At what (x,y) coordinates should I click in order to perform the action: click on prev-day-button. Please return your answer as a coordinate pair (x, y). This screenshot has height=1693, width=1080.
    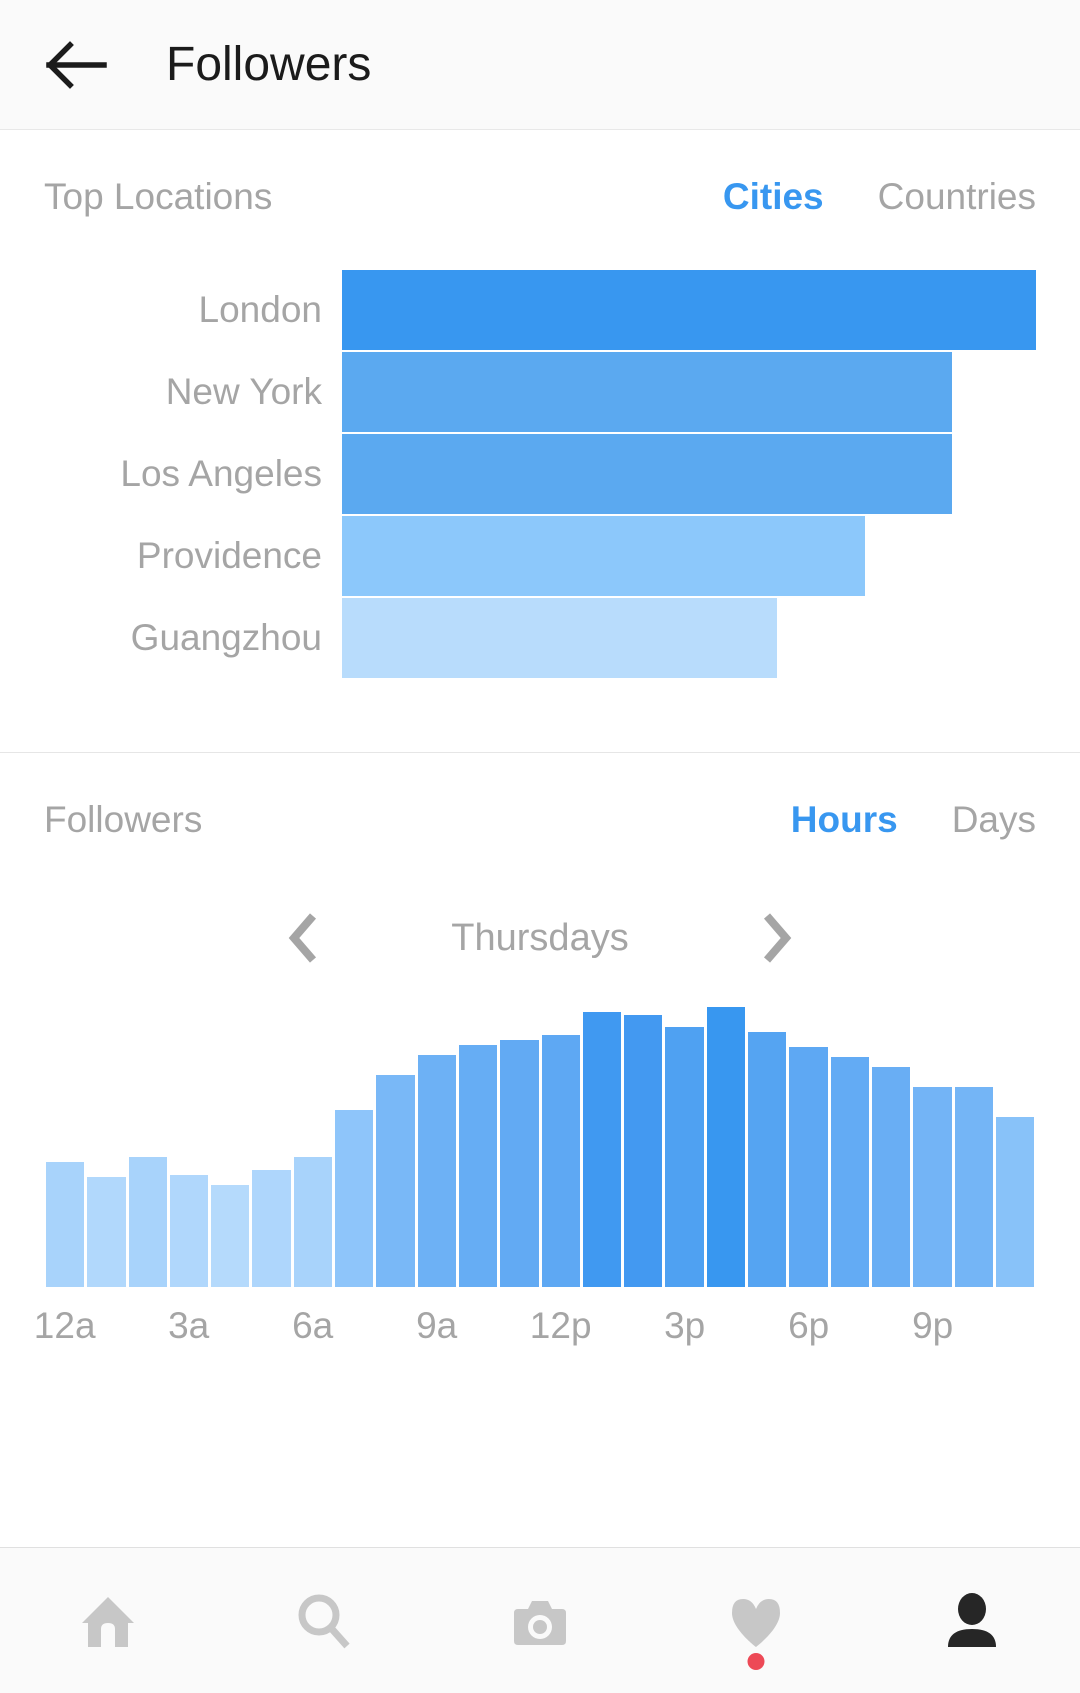
    Looking at the image, I should click on (304, 938).